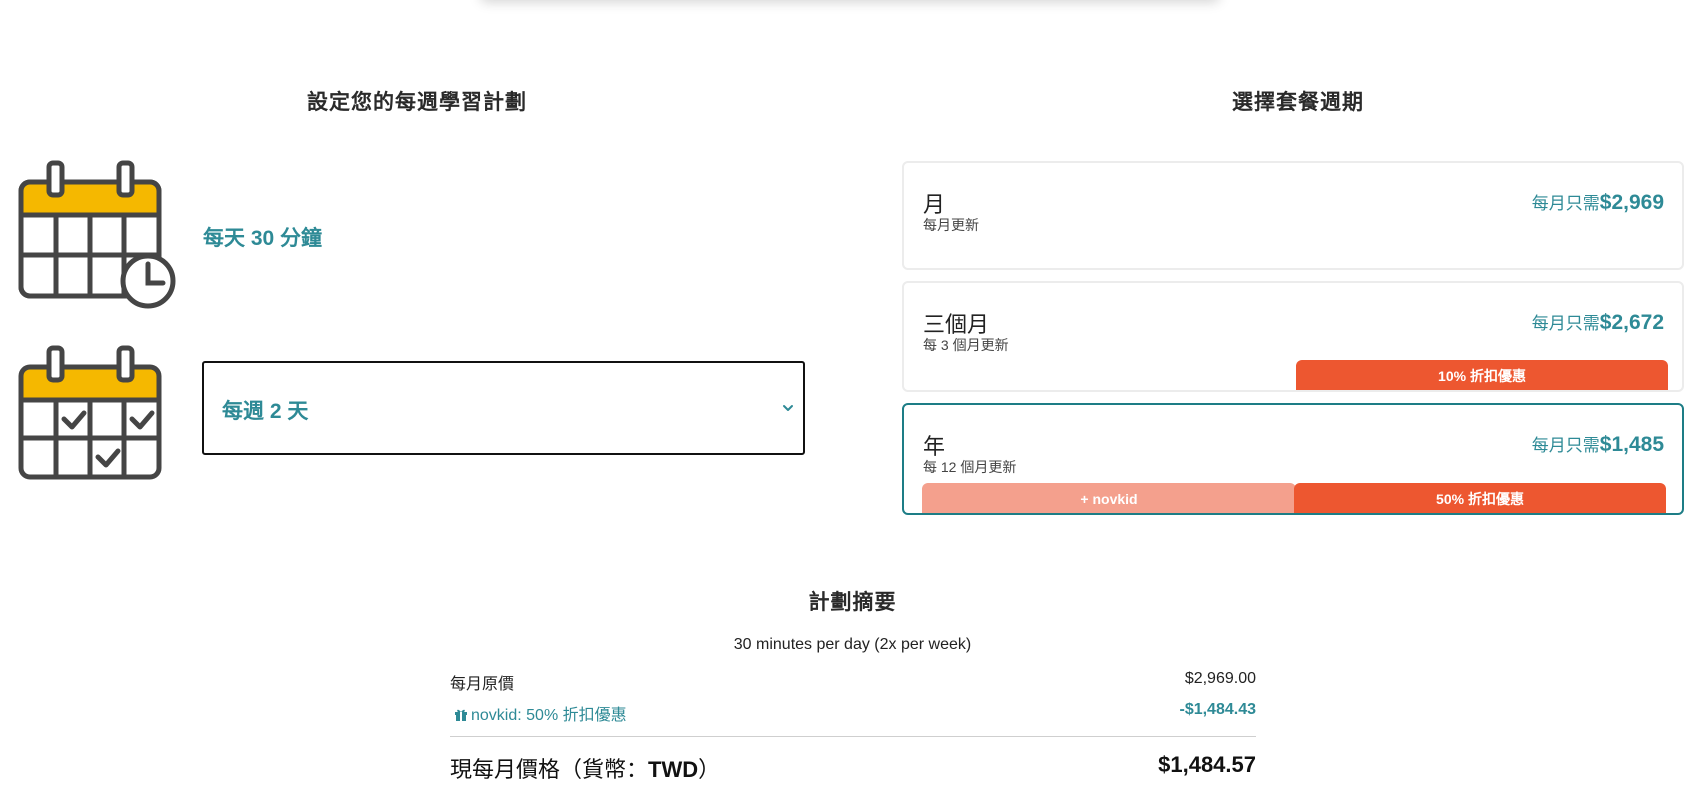 Image resolution: width=1705 pixels, height=789 pixels. What do you see at coordinates (709, 769) in the screenshot?
I see `total-label-suffix: ）` at bounding box center [709, 769].